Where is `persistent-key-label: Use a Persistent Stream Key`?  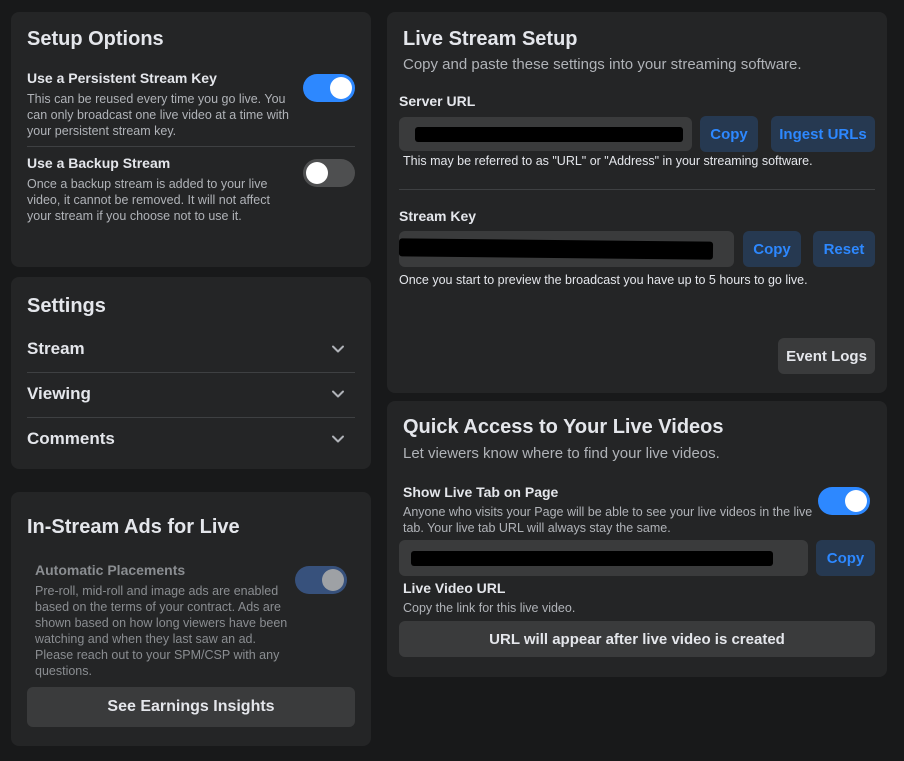
persistent-key-label: Use a Persistent Stream Key is located at coordinates (122, 78).